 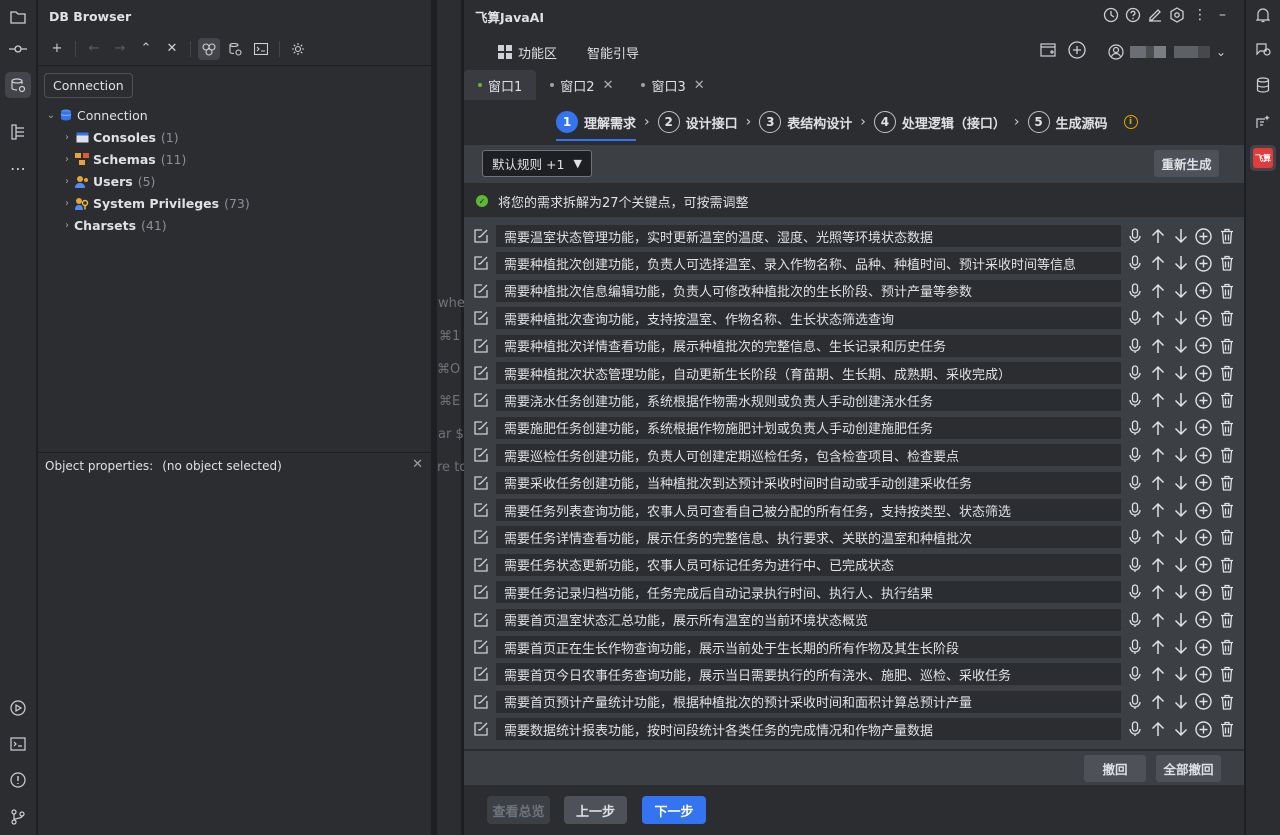 I want to click on schema-objects-icon, so click(x=209, y=48).